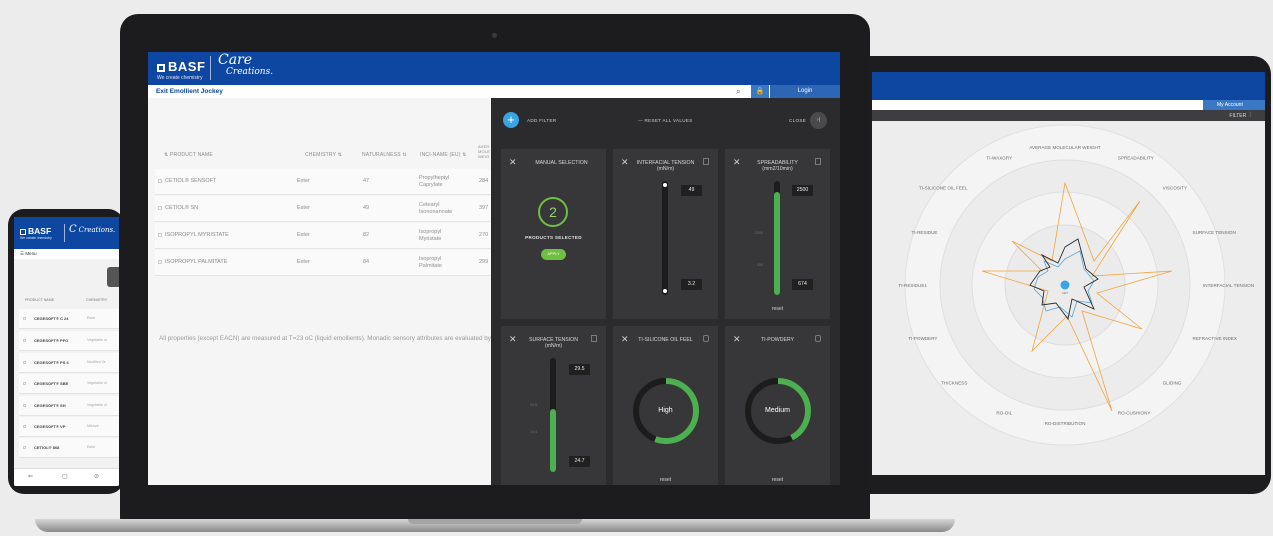 Image resolution: width=1273 pixels, height=536 pixels. Describe the element at coordinates (113, 277) in the screenshot. I see `phone-side-tab` at that location.